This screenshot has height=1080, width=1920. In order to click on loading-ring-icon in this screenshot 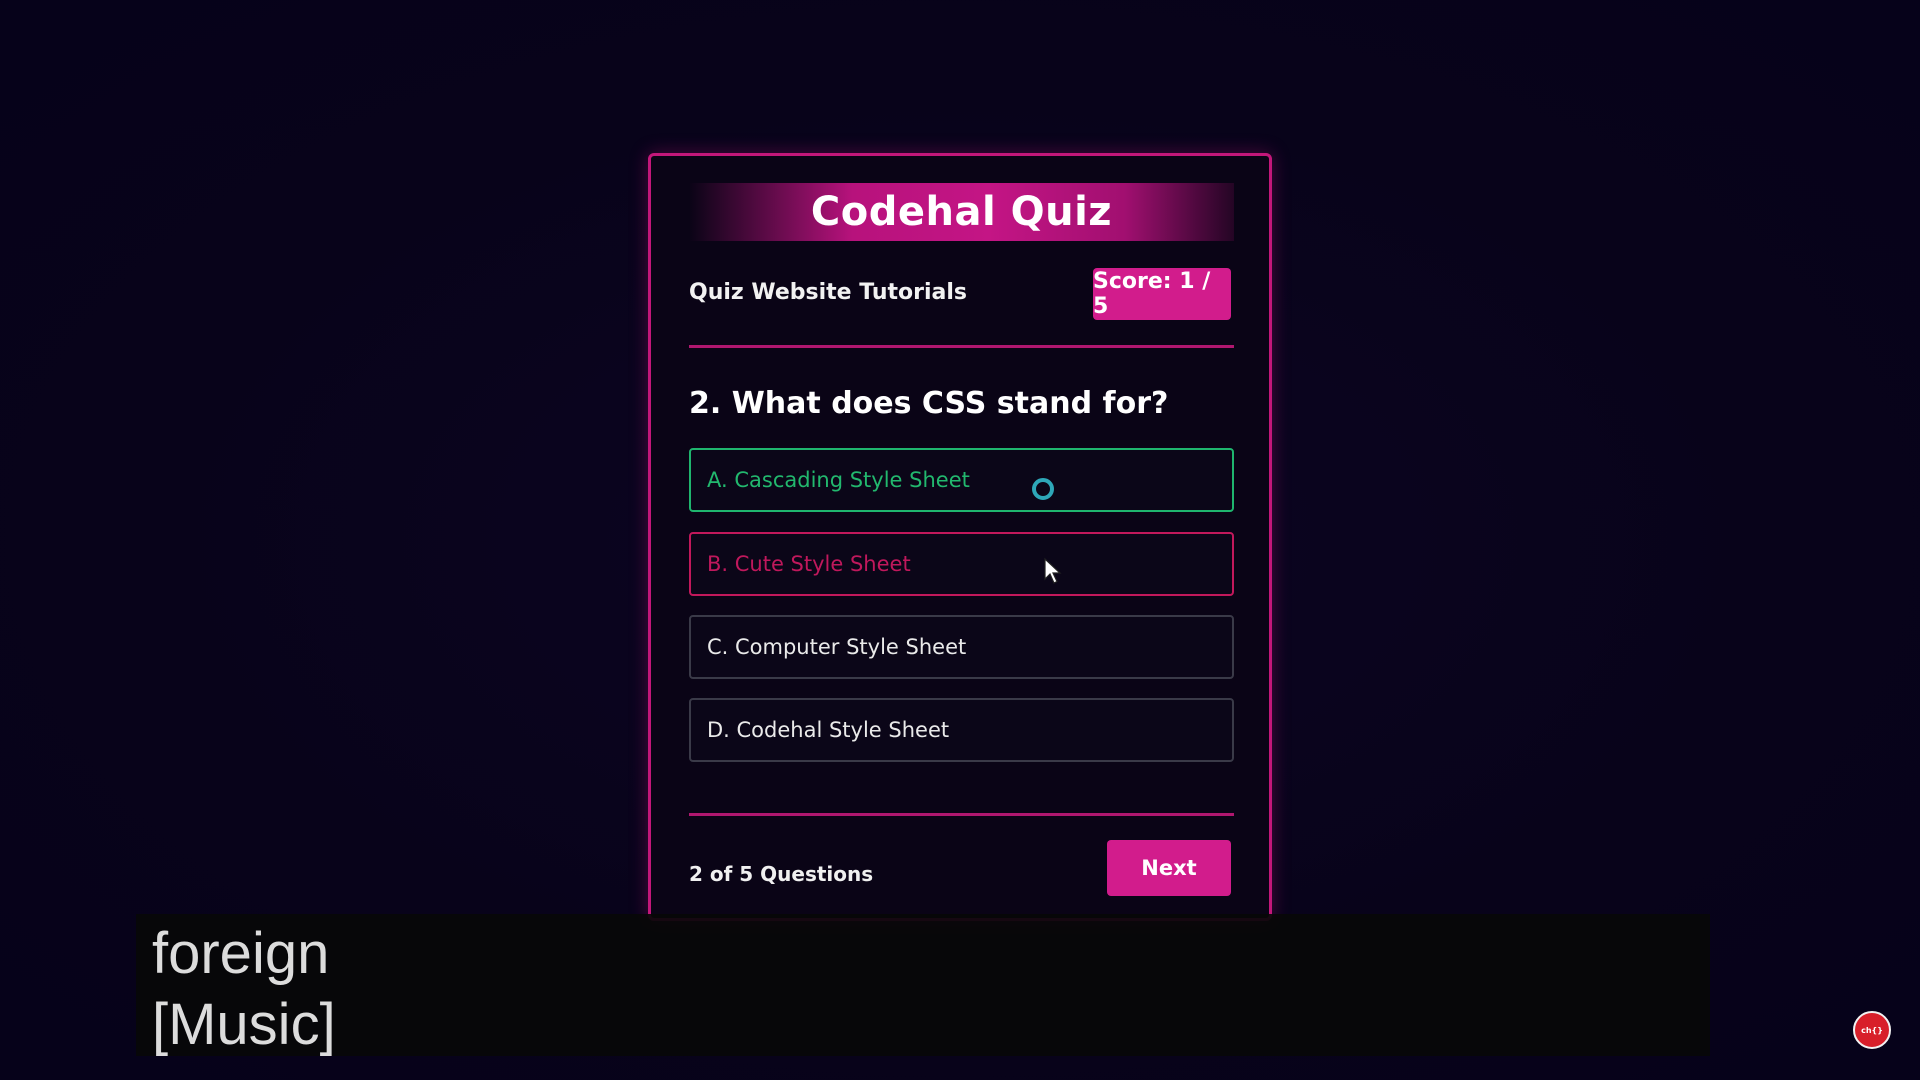, I will do `click(1043, 489)`.